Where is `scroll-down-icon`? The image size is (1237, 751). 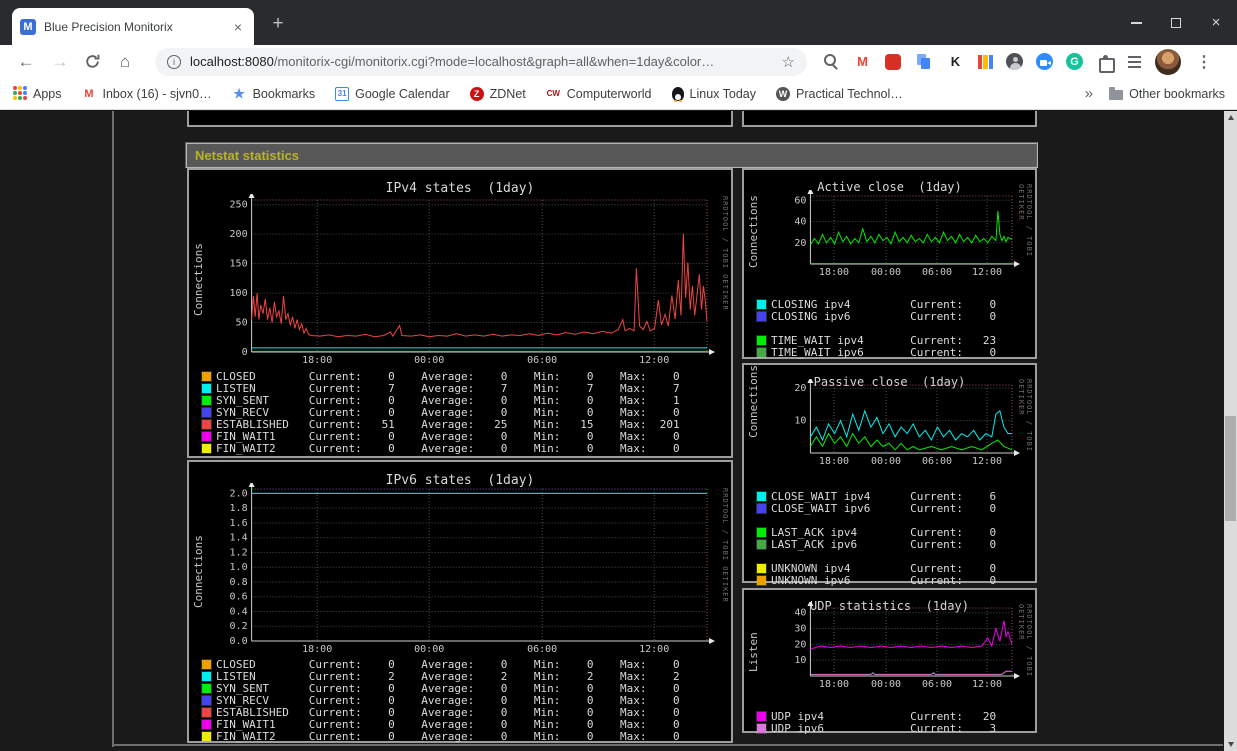 scroll-down-icon is located at coordinates (1230, 744).